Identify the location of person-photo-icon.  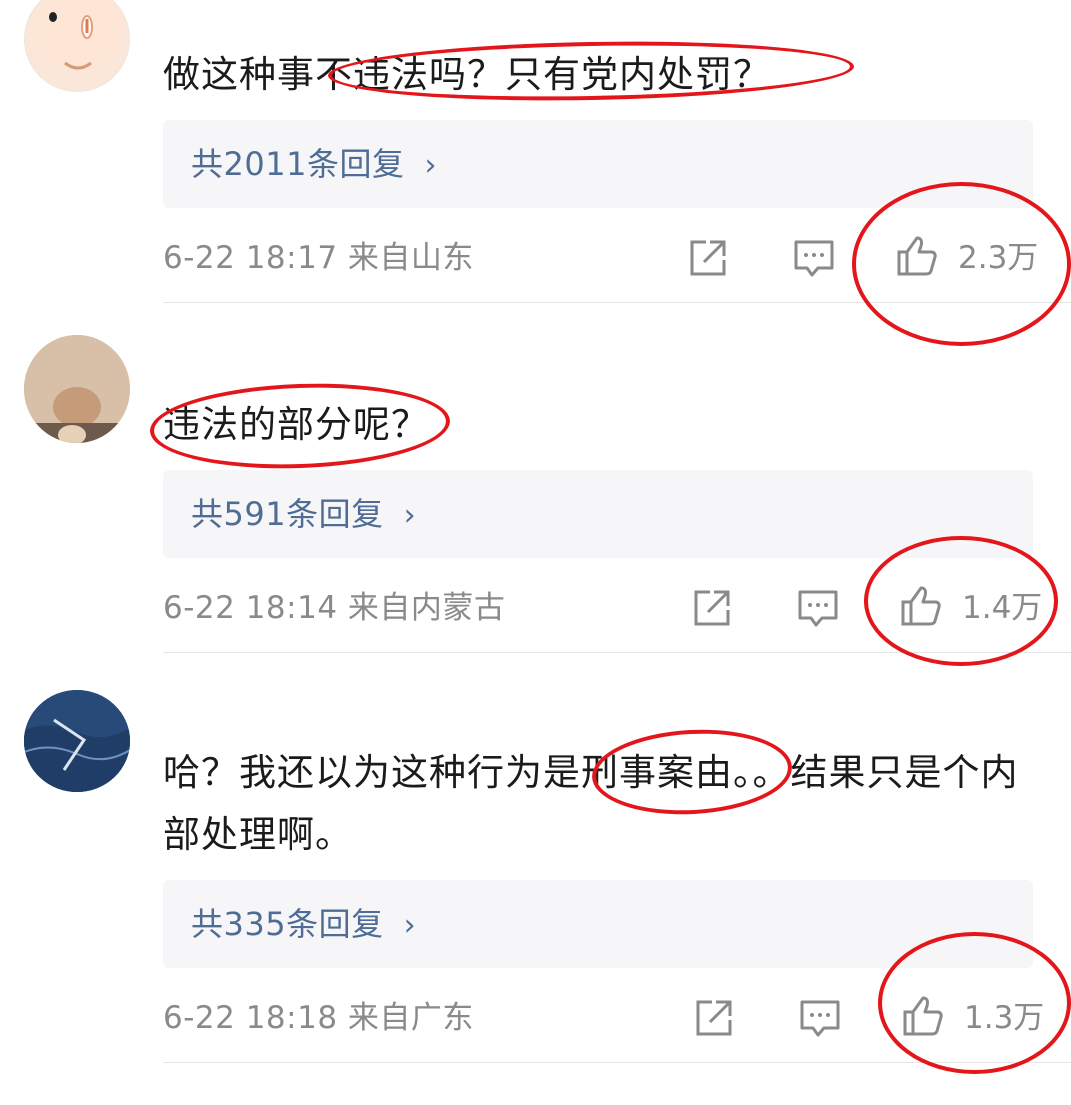
(77, 389).